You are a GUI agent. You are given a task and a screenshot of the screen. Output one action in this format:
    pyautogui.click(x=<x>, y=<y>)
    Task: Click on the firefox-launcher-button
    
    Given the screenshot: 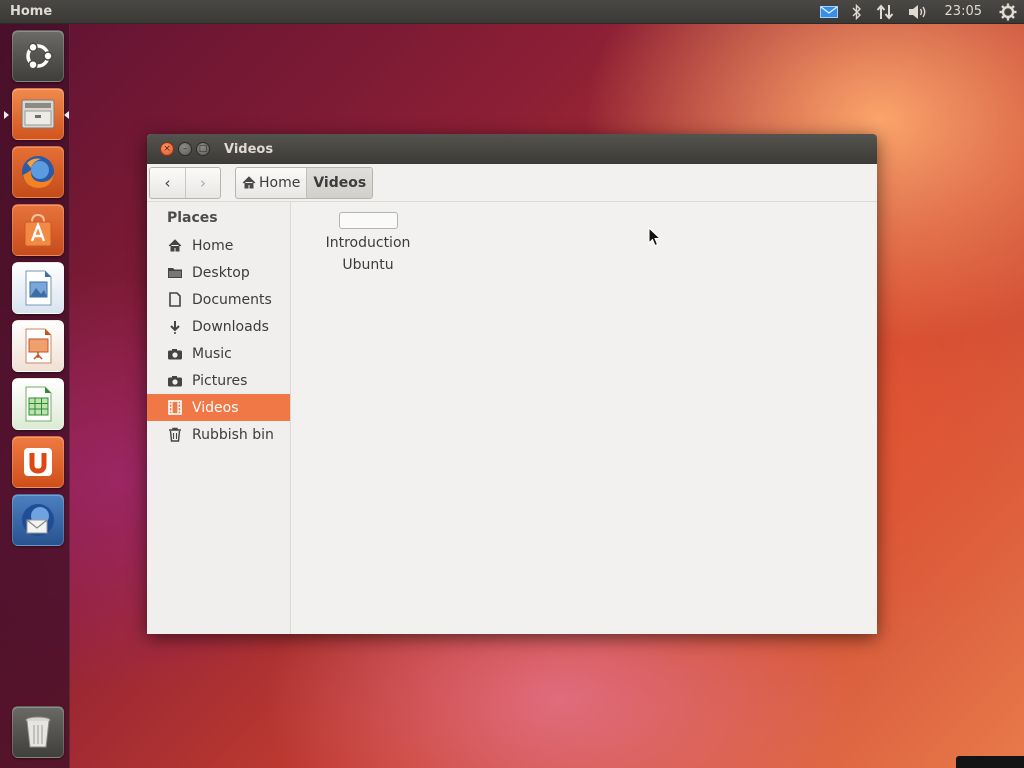 What is the action you would take?
    pyautogui.click(x=38, y=172)
    